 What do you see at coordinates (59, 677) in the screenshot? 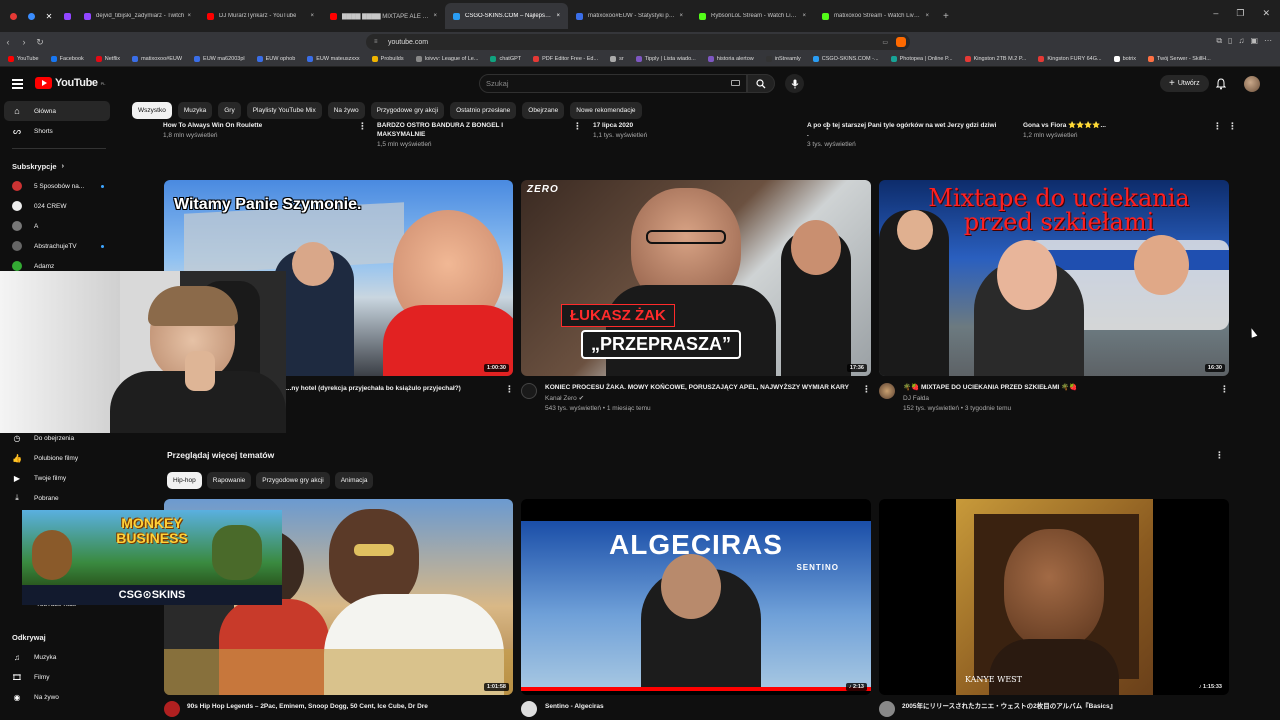
I see `sidebar-item: 🎞 Filmy` at bounding box center [59, 677].